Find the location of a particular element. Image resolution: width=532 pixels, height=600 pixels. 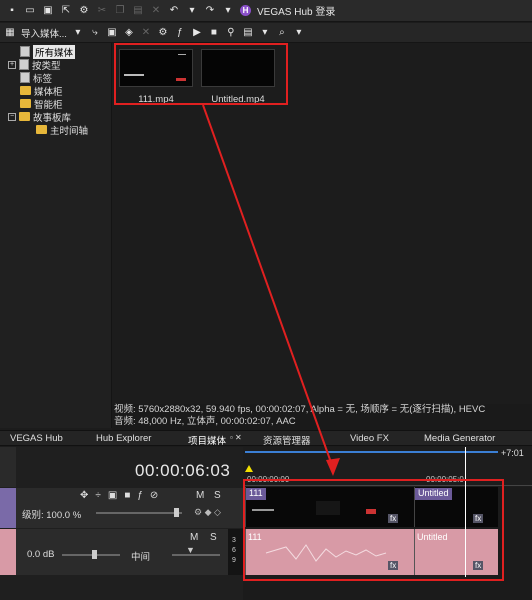

tree-item-label: 媒体柜 is located at coordinates (48, 92).